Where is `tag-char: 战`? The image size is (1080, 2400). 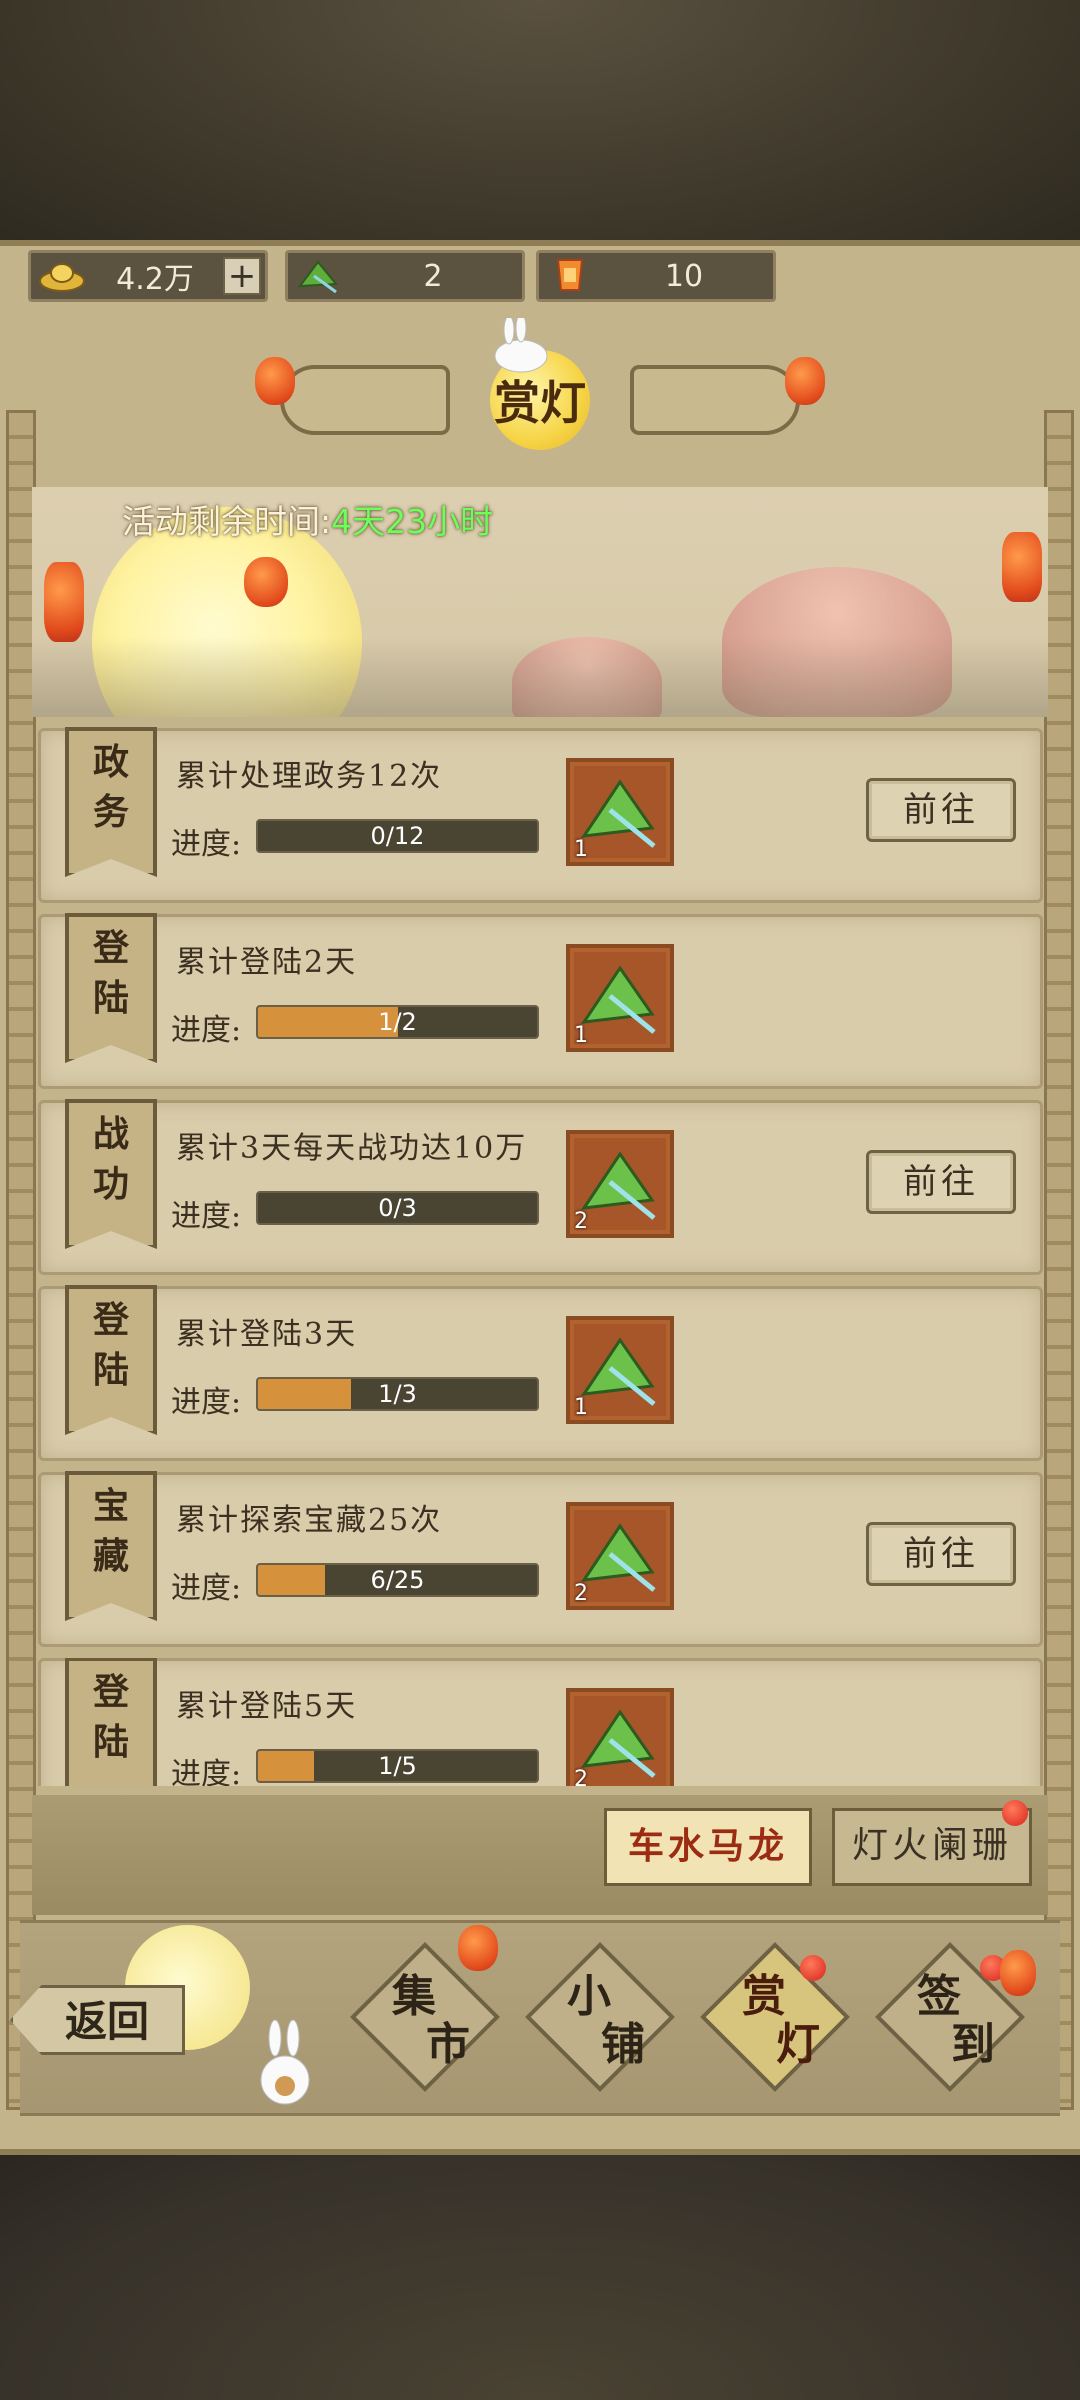
tag-char: 战 is located at coordinates (110, 1134).